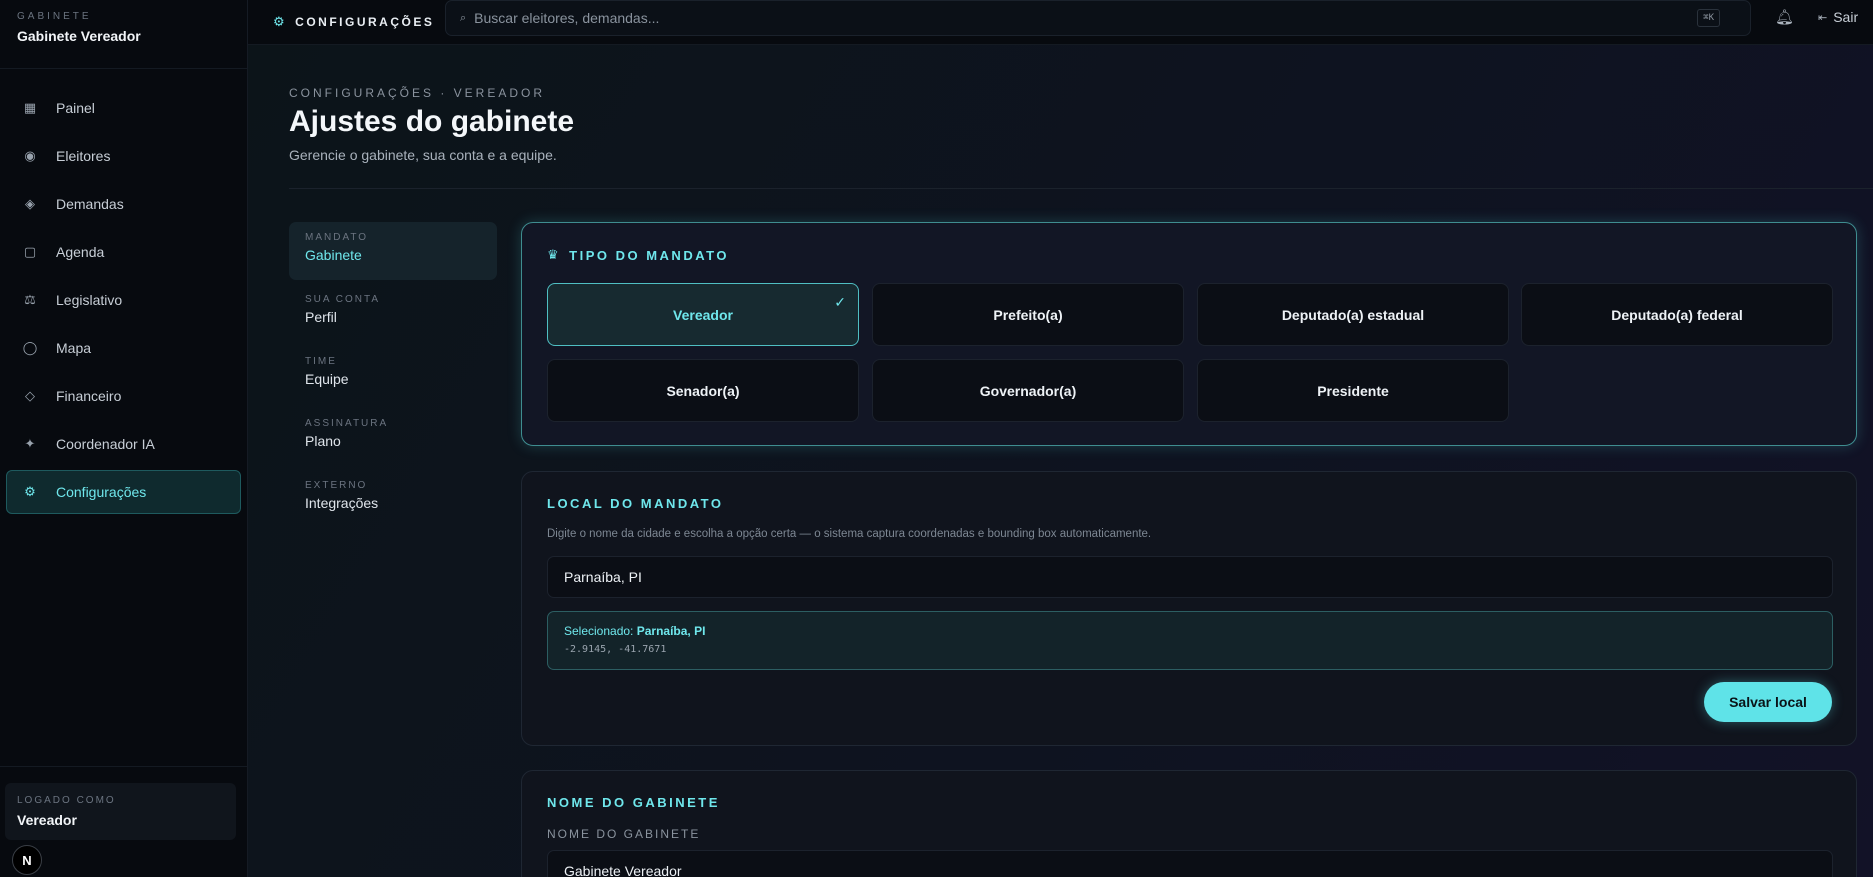 This screenshot has height=877, width=1873. What do you see at coordinates (47, 820) in the screenshot?
I see `logged-name: Vereador` at bounding box center [47, 820].